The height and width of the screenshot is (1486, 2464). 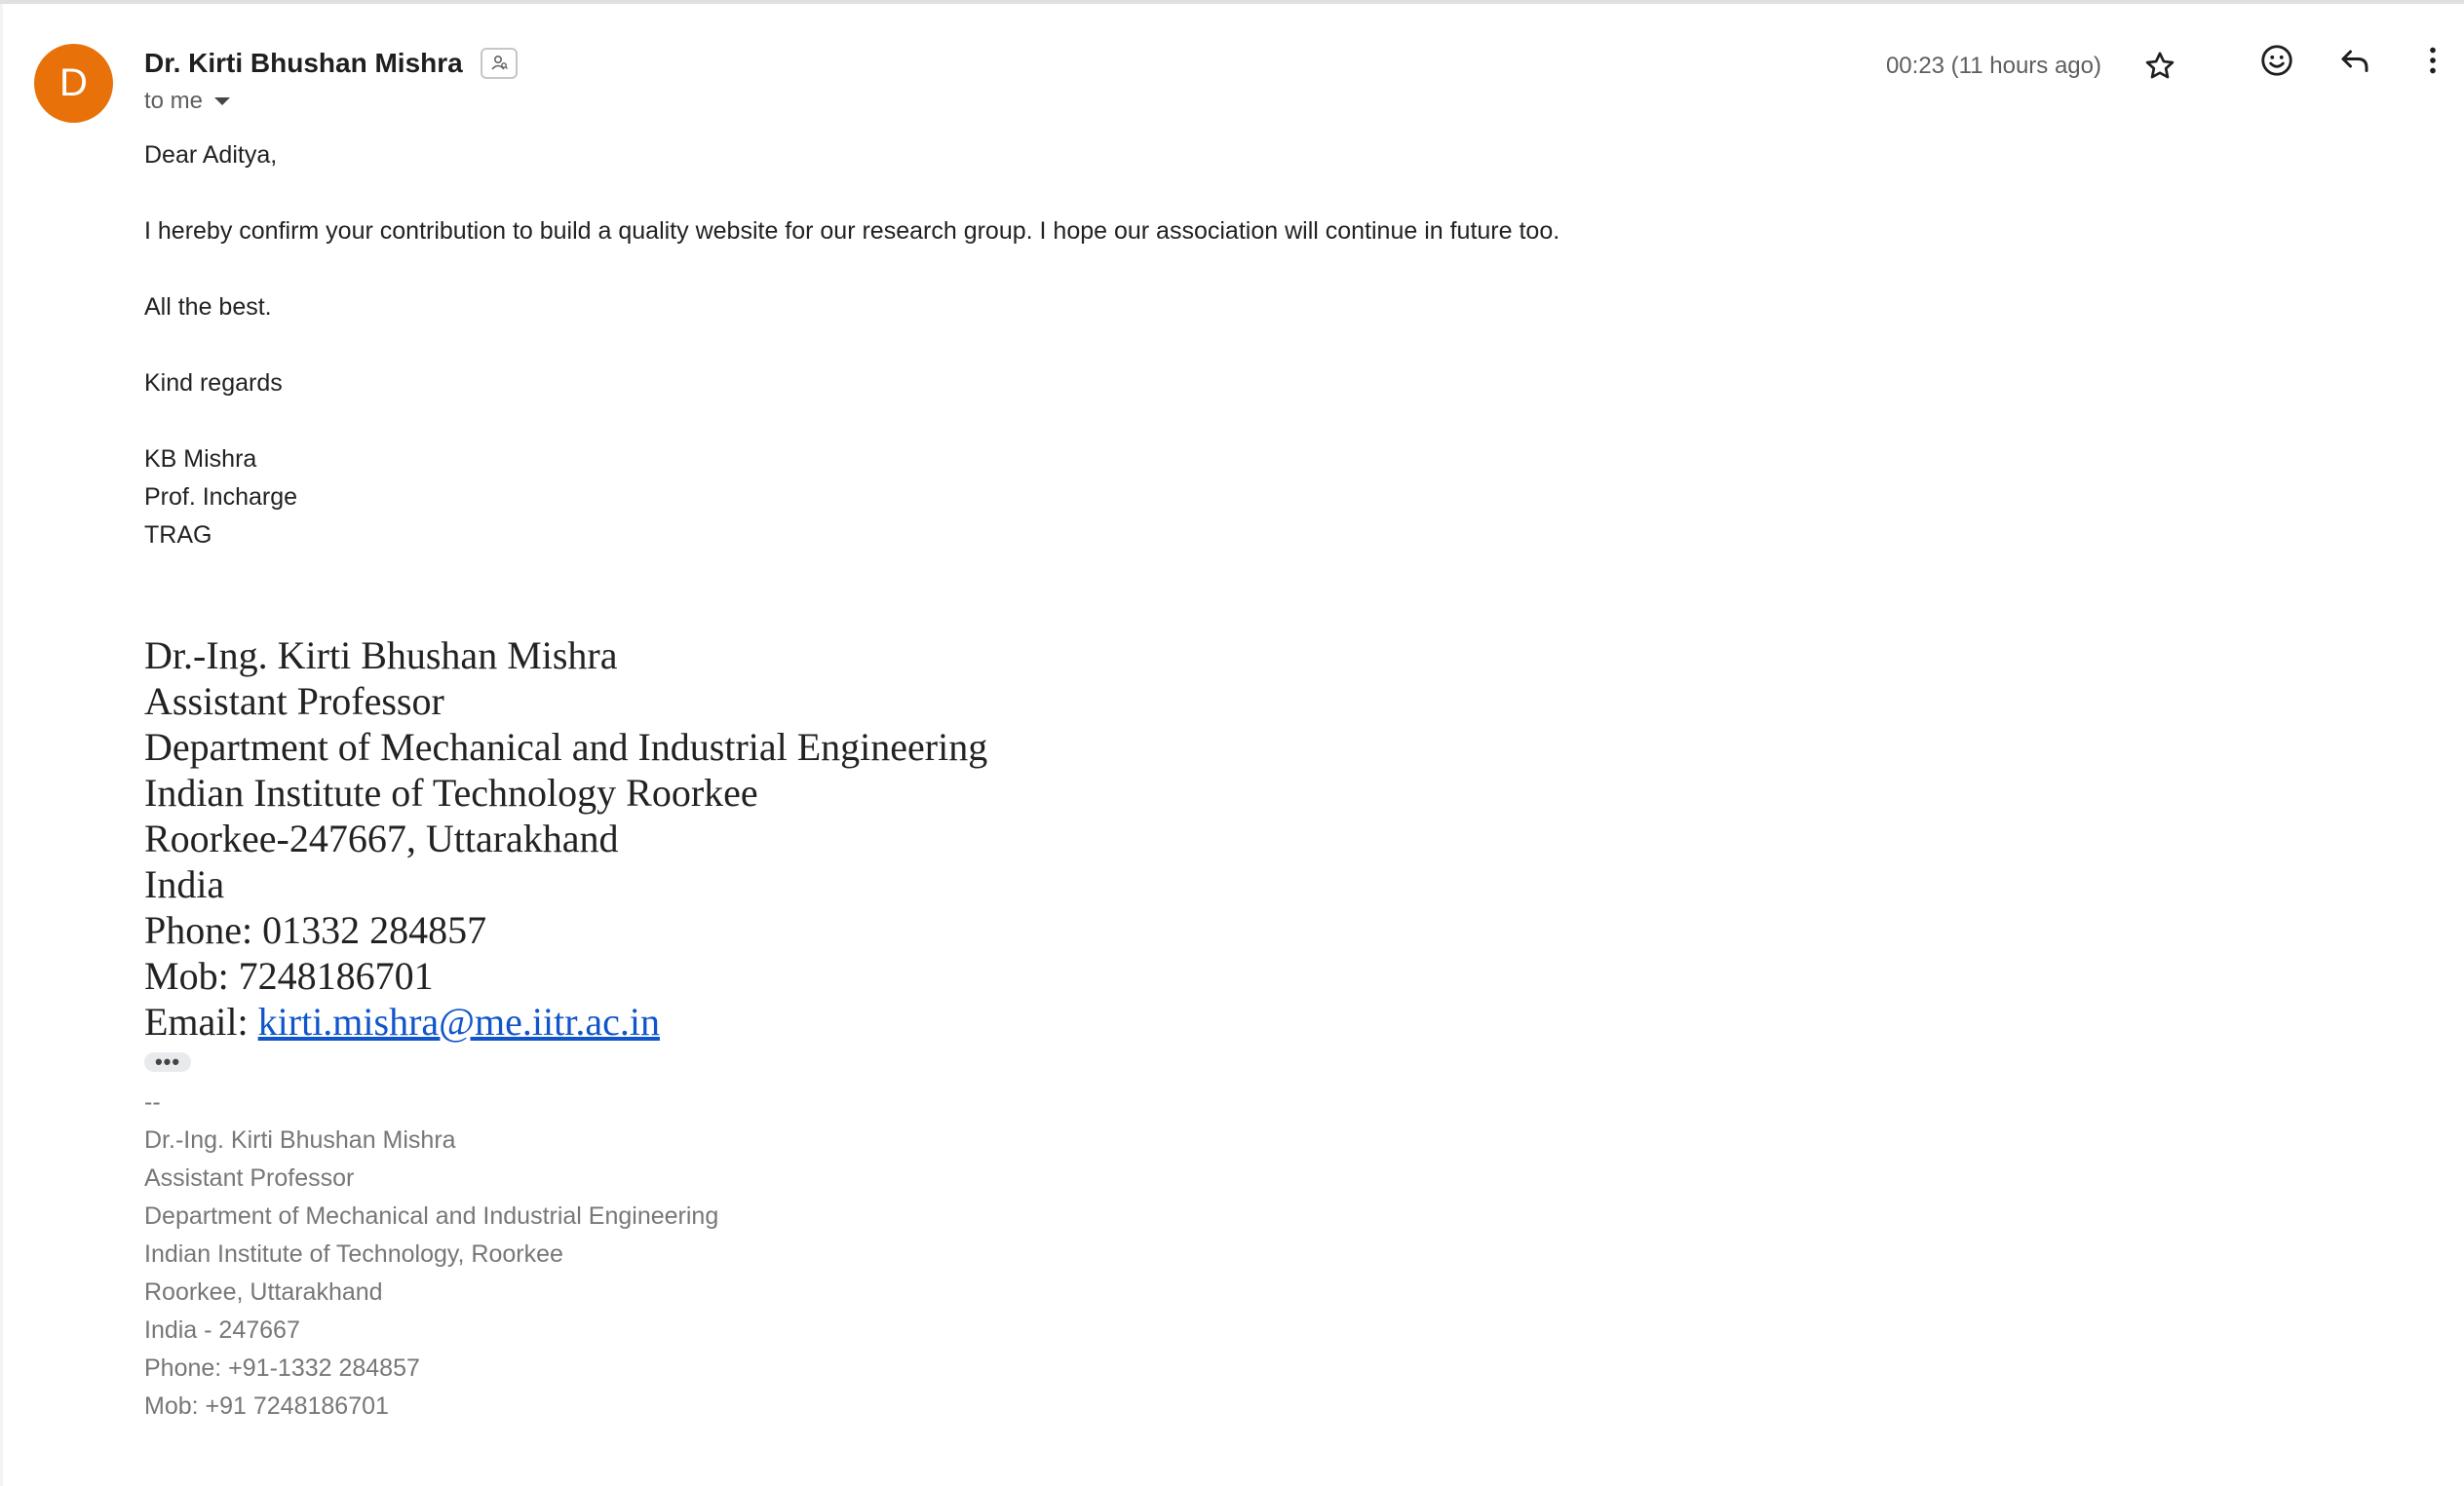 I want to click on signature-country: India, so click(x=184, y=884).